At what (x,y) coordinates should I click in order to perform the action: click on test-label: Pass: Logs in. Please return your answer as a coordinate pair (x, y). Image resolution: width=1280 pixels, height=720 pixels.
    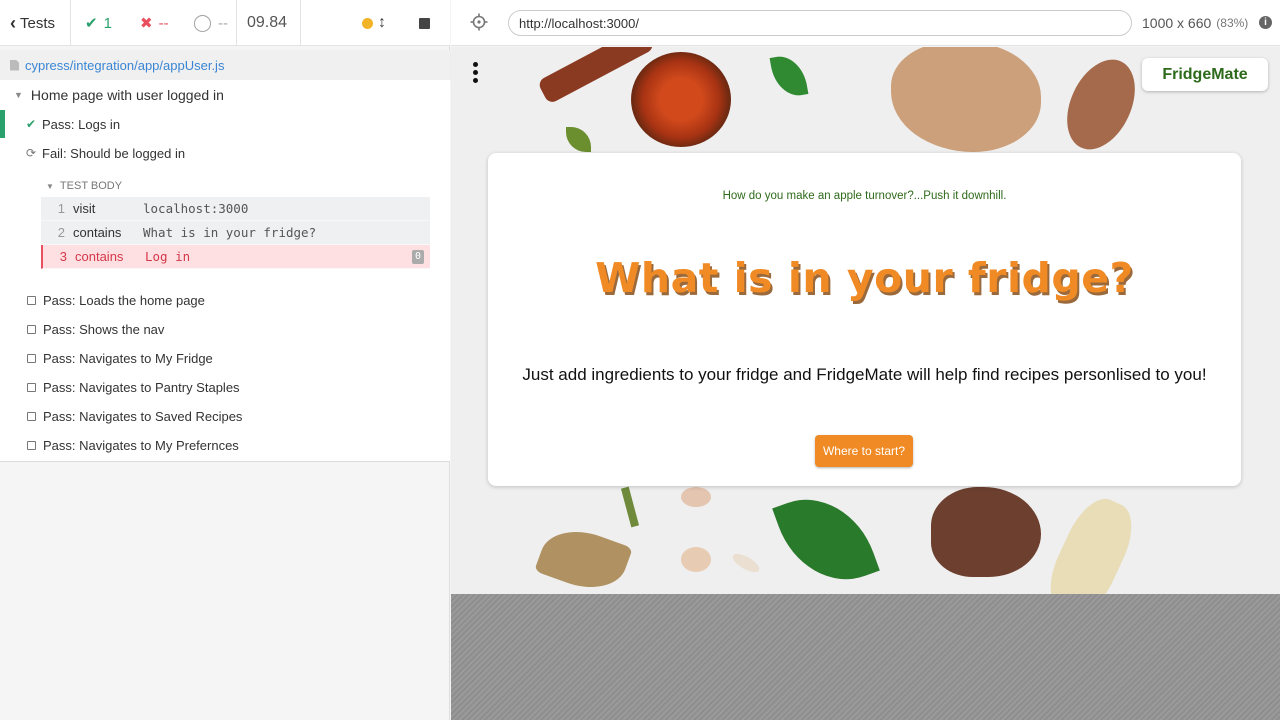
    Looking at the image, I should click on (81, 124).